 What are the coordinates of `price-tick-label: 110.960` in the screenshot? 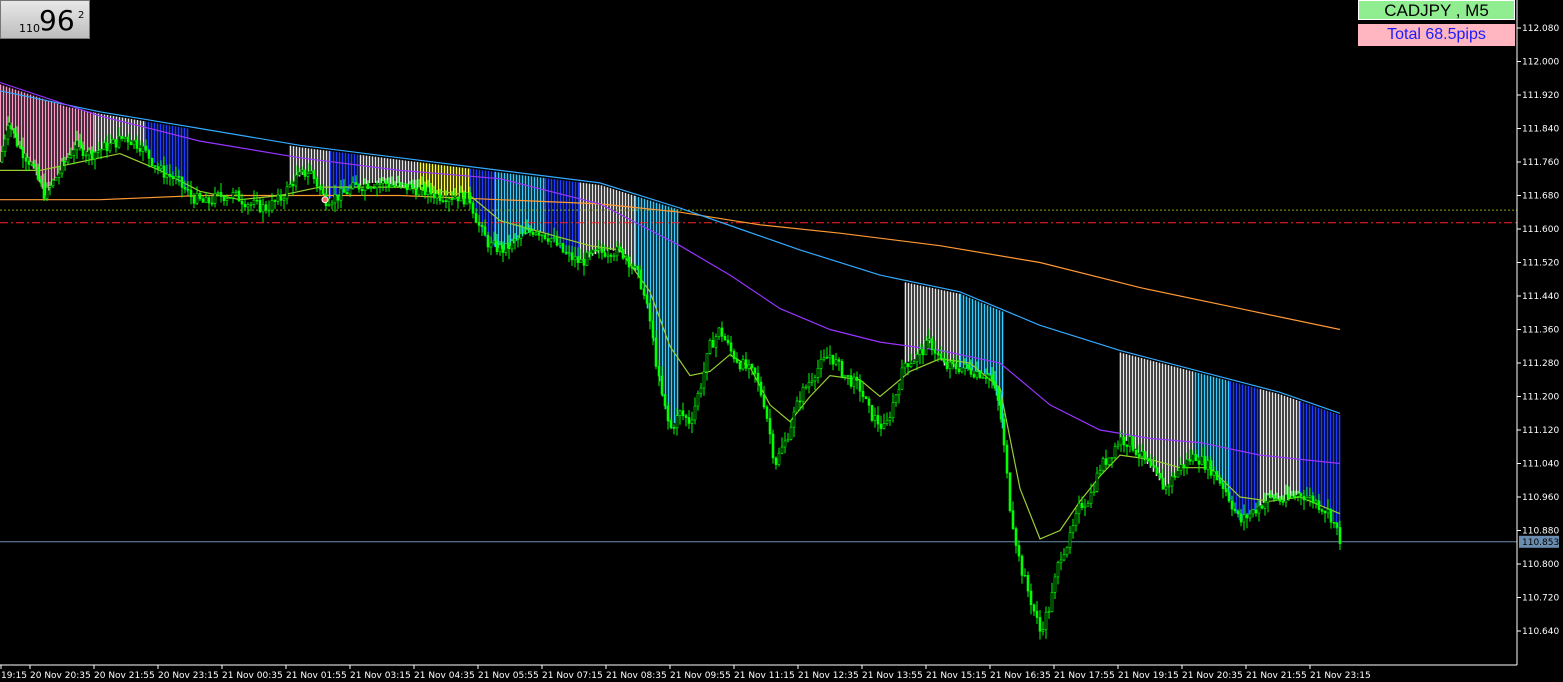 It's located at (1540, 498).